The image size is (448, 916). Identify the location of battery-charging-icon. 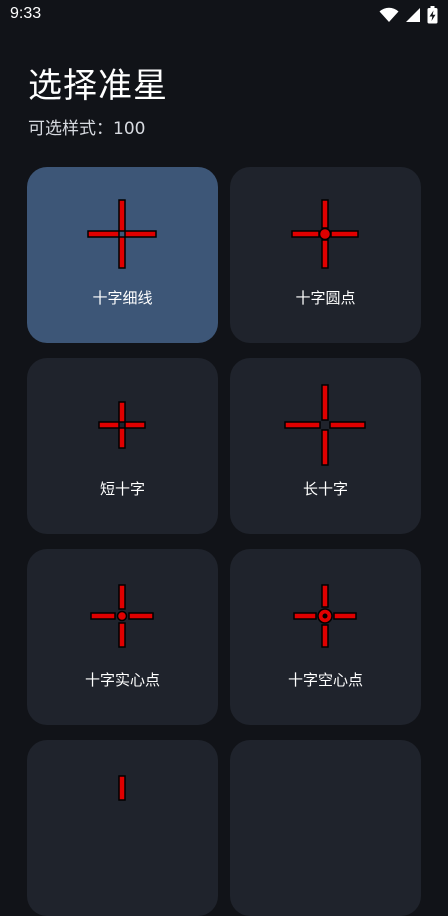
(432, 15).